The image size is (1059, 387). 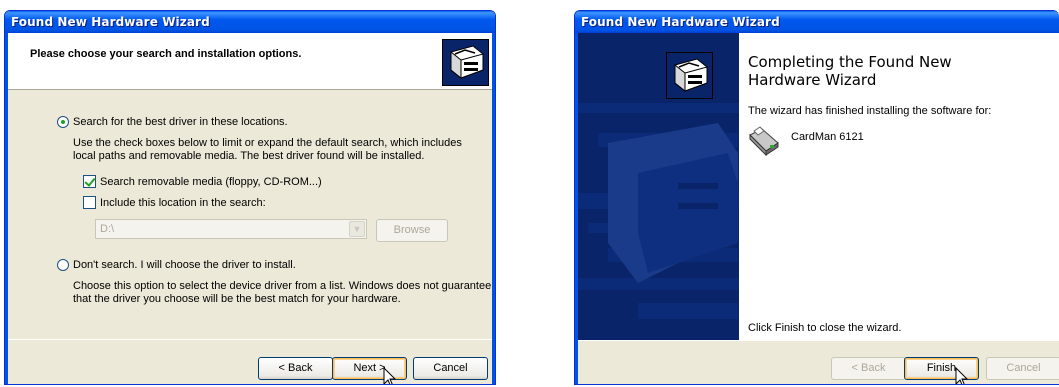 I want to click on include-location-checkbox, so click(x=89, y=202).